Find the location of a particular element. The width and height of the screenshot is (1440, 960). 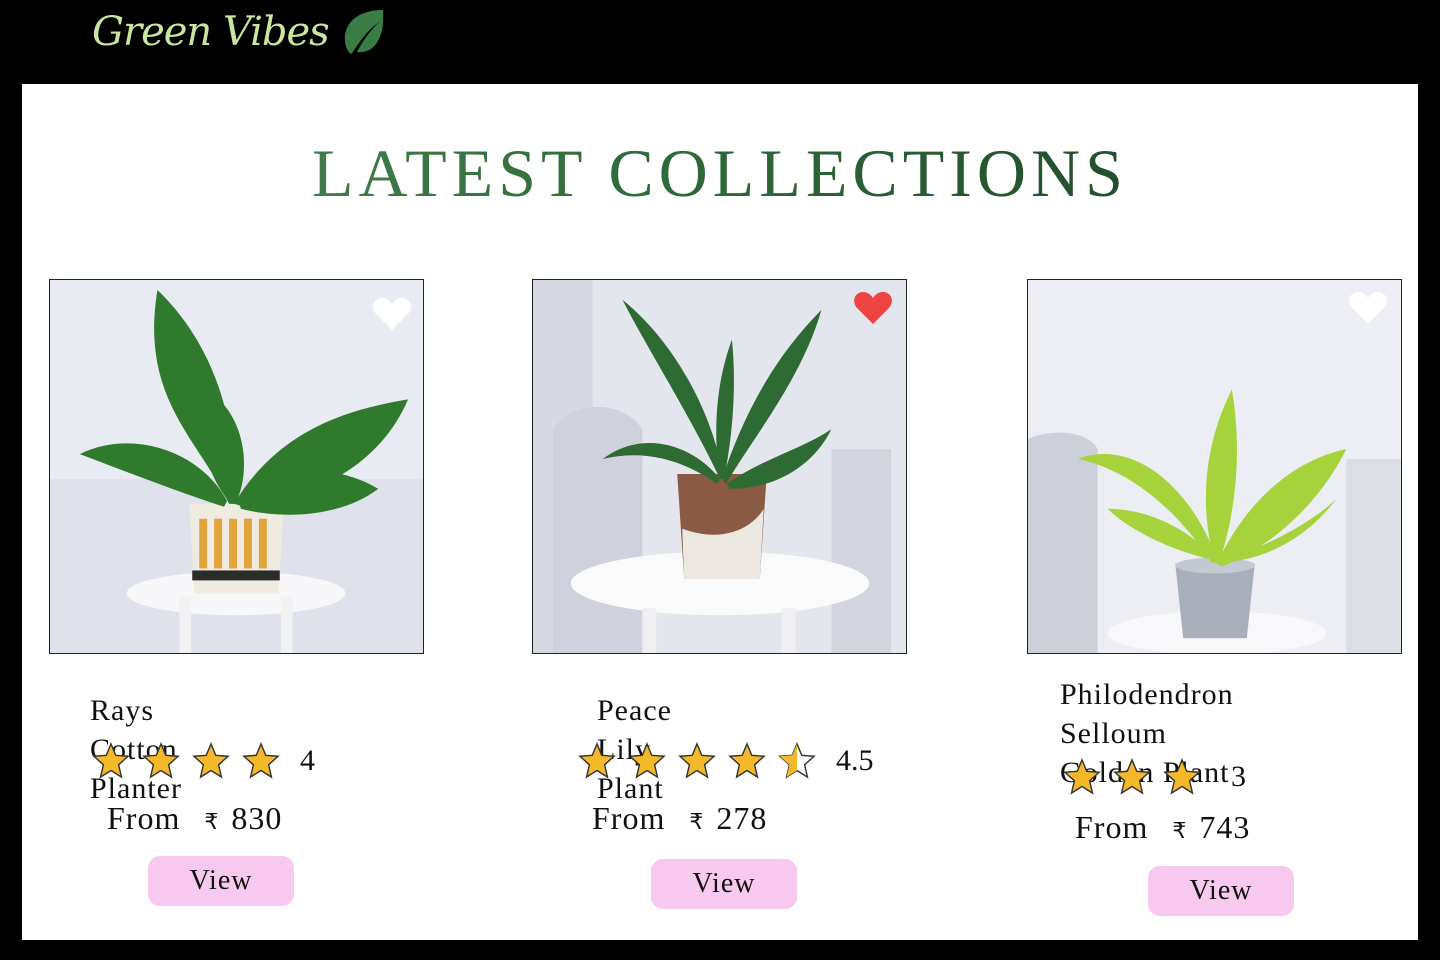

star-rating: 4 is located at coordinates (203, 761).